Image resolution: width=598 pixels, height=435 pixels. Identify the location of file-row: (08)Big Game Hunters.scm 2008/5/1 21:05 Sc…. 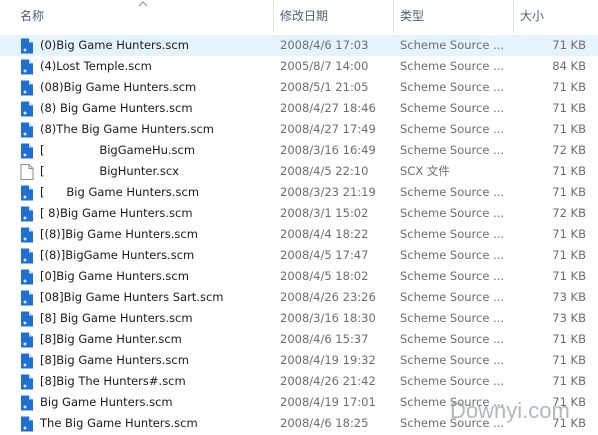
(299, 87).